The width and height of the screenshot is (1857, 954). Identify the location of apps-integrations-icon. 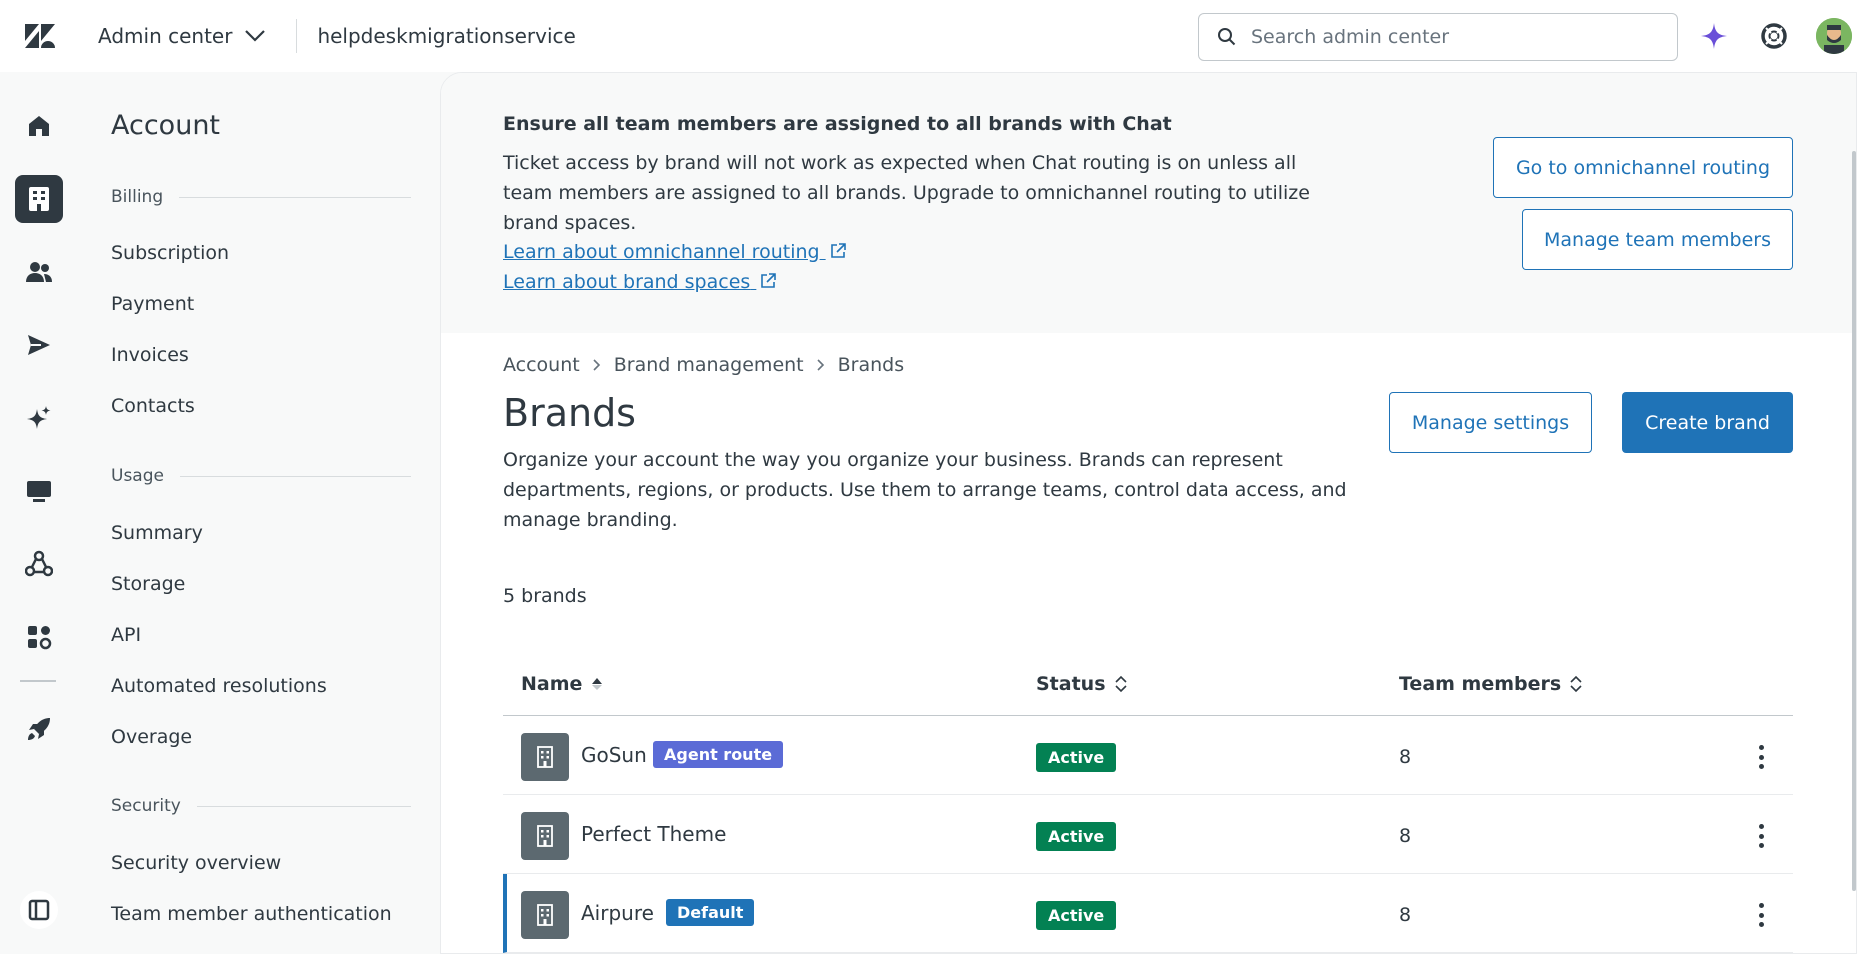
(39, 637).